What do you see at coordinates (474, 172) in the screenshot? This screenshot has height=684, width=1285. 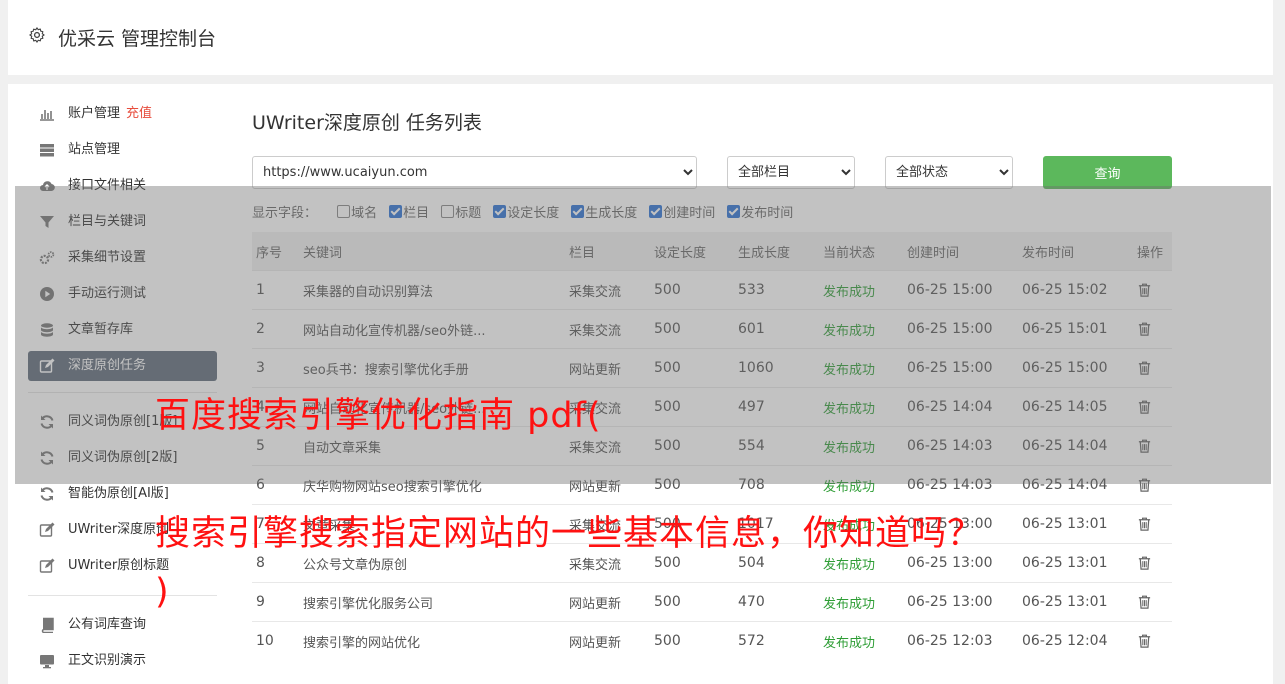 I see `site-select: https://www.ucaiyun.com` at bounding box center [474, 172].